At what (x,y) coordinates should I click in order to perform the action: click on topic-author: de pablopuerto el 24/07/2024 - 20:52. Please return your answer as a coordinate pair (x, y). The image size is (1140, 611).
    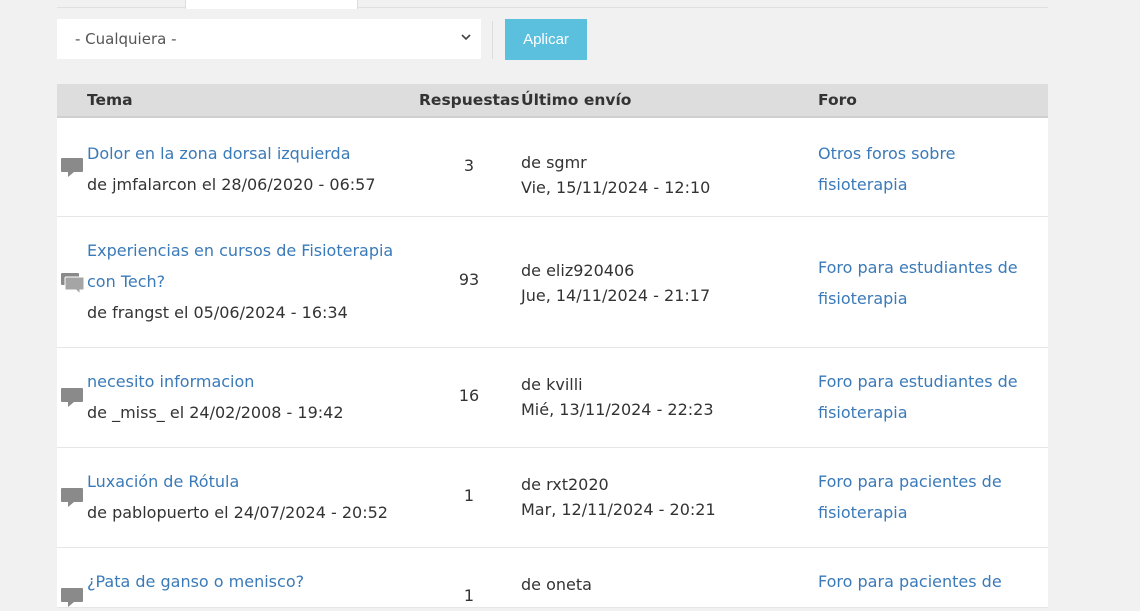
    Looking at the image, I should click on (237, 512).